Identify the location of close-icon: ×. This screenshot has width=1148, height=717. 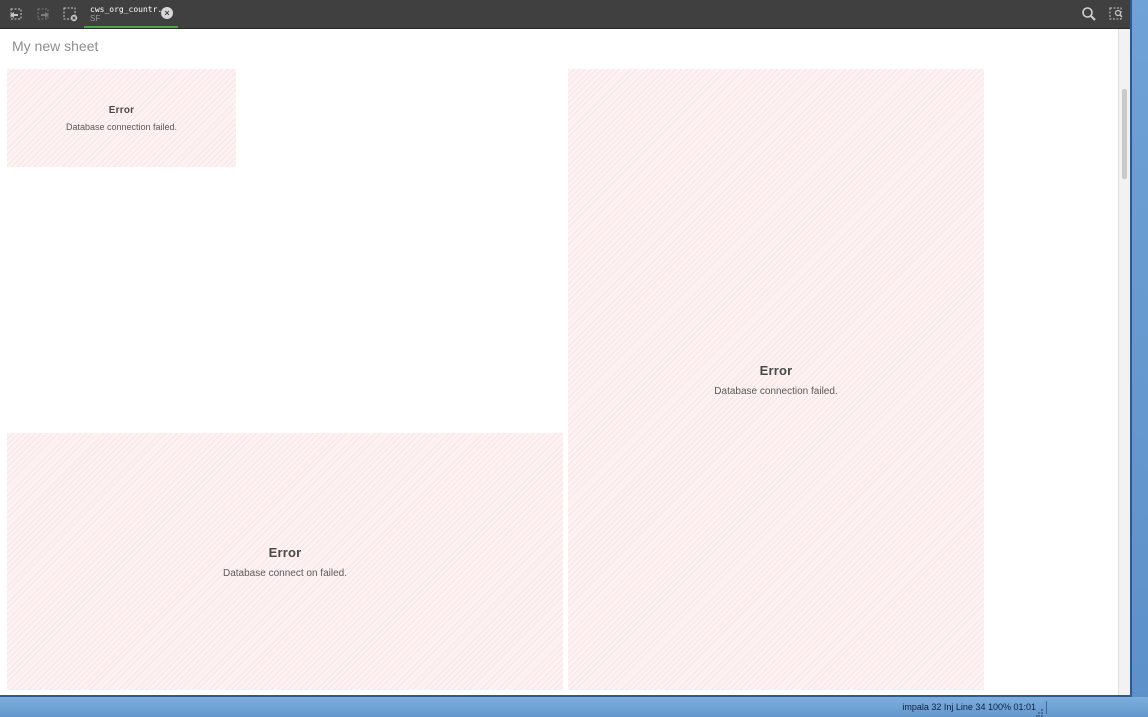
(167, 13).